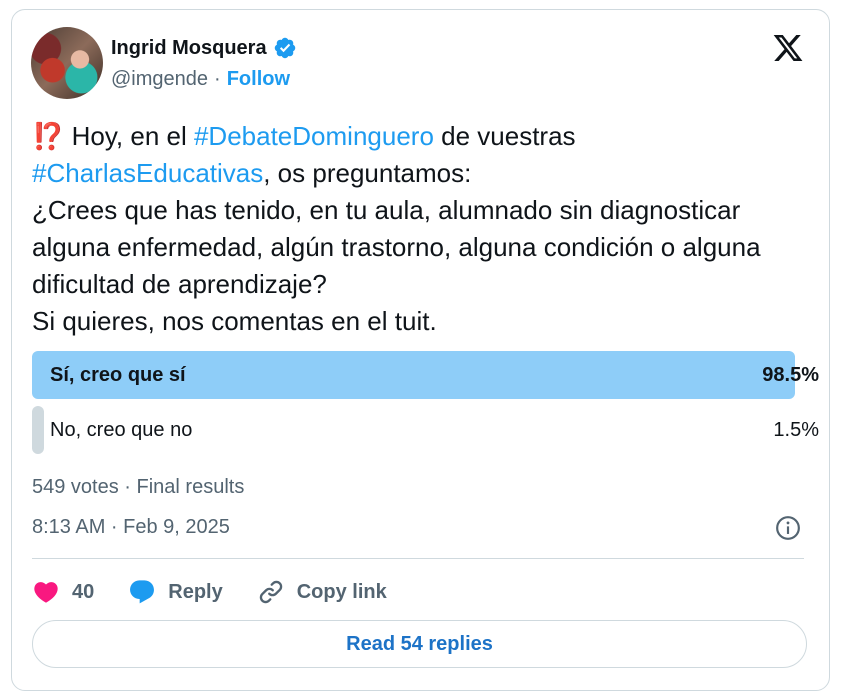  Describe the element at coordinates (425, 375) in the screenshot. I see `poll-option: Sí, creo que sí 98.5%` at that location.